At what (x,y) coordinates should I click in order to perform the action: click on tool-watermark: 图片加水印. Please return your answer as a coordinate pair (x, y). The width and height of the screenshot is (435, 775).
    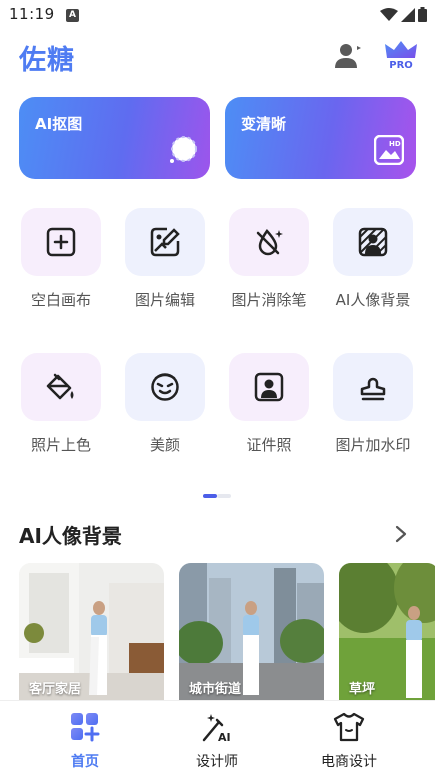
    Looking at the image, I should click on (373, 405).